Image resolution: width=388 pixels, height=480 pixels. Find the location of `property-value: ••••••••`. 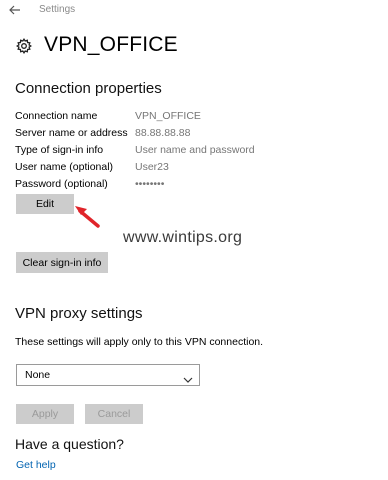

property-value: •••••••• is located at coordinates (150, 184).